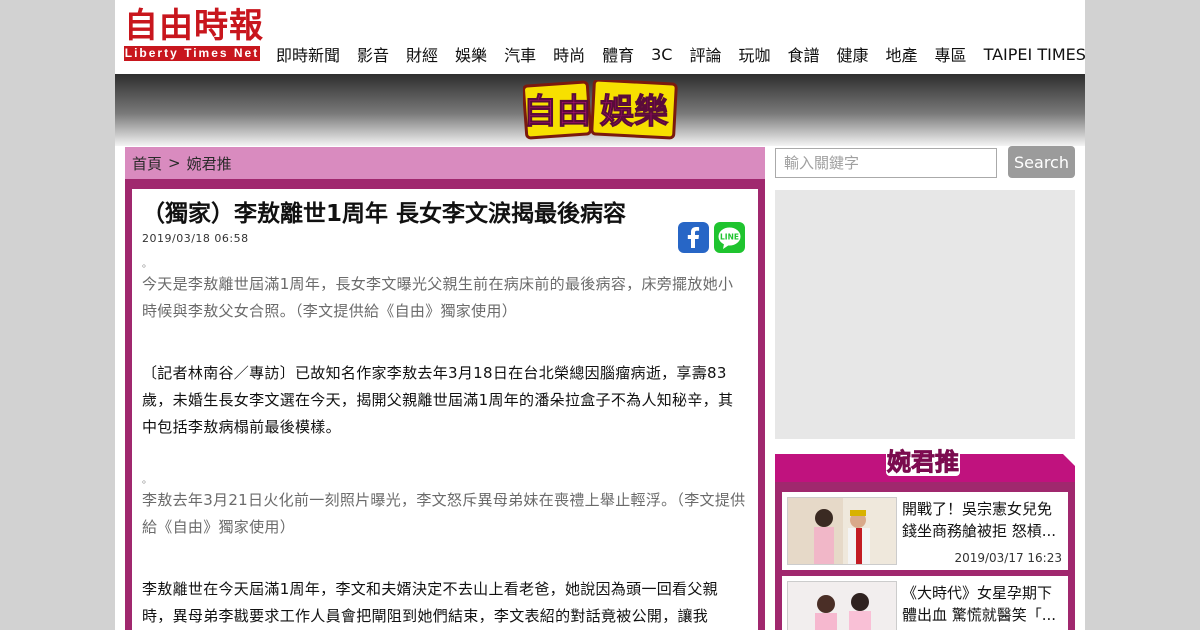 The height and width of the screenshot is (630, 1200). I want to click on nav-entertainment: 娛樂, so click(471, 54).